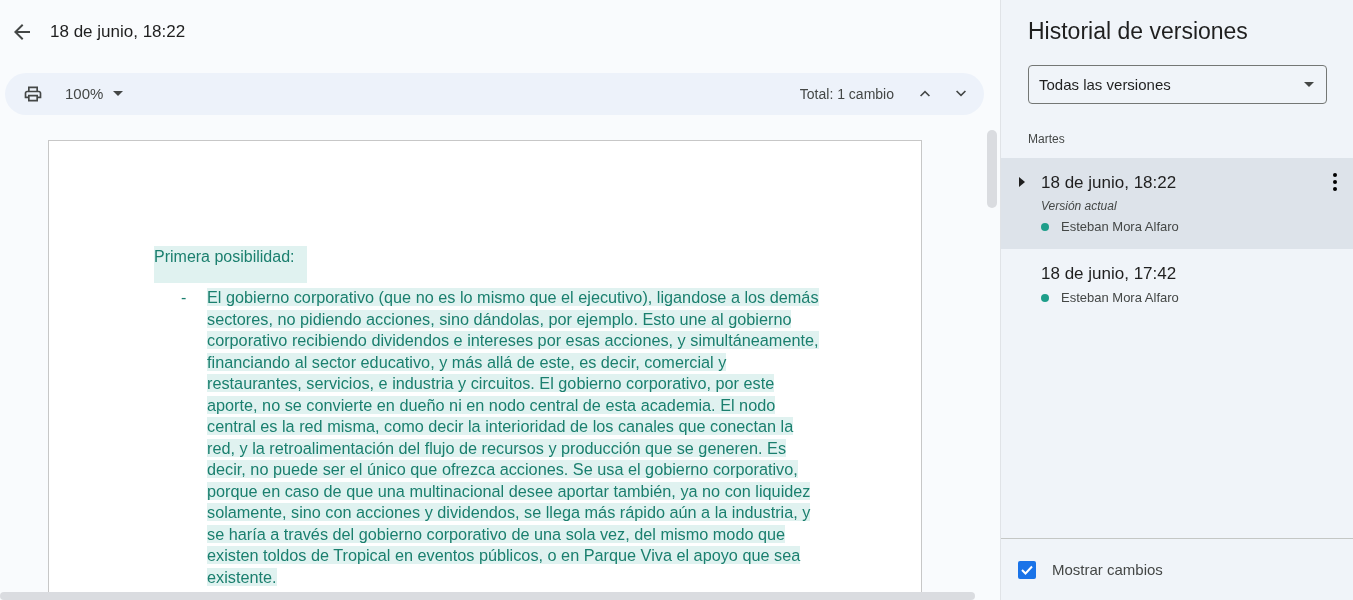 The image size is (1353, 600). What do you see at coordinates (1109, 183) in the screenshot?
I see `version-date: 18 de junio, 18:22` at bounding box center [1109, 183].